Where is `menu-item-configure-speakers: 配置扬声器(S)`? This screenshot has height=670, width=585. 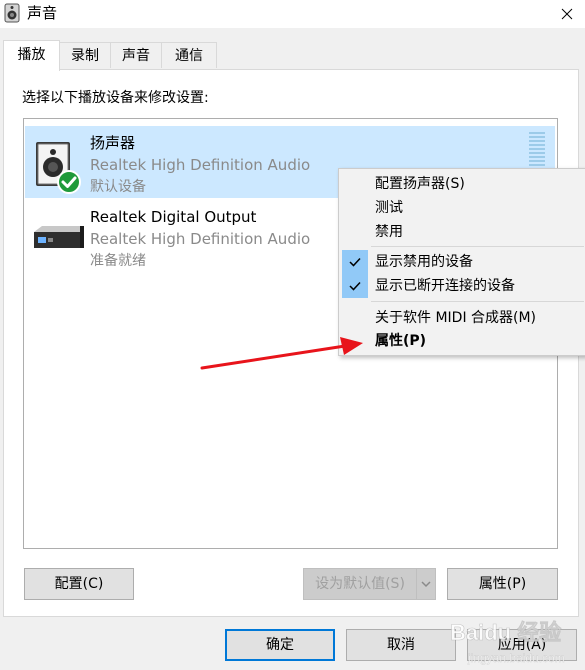
menu-item-configure-speakers: 配置扬声器(S) is located at coordinates (462, 184).